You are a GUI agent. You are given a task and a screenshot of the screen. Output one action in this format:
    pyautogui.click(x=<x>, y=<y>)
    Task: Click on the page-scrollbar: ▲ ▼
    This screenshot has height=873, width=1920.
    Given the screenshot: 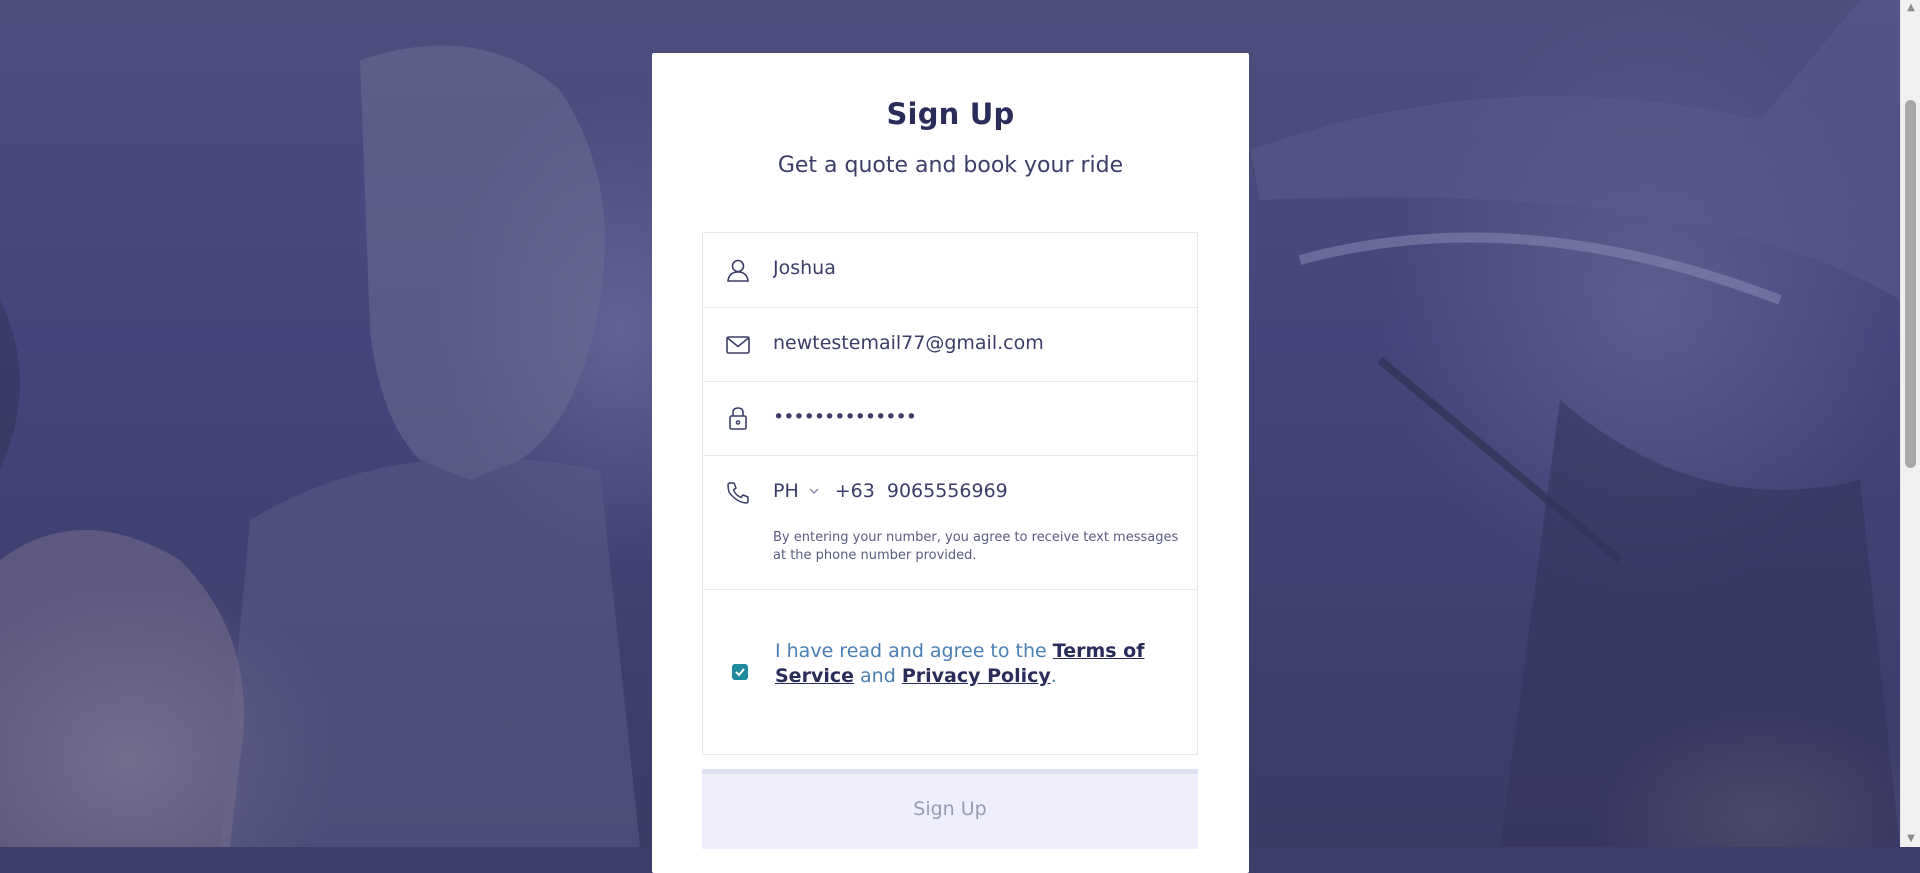 What is the action you would take?
    pyautogui.click(x=1910, y=423)
    